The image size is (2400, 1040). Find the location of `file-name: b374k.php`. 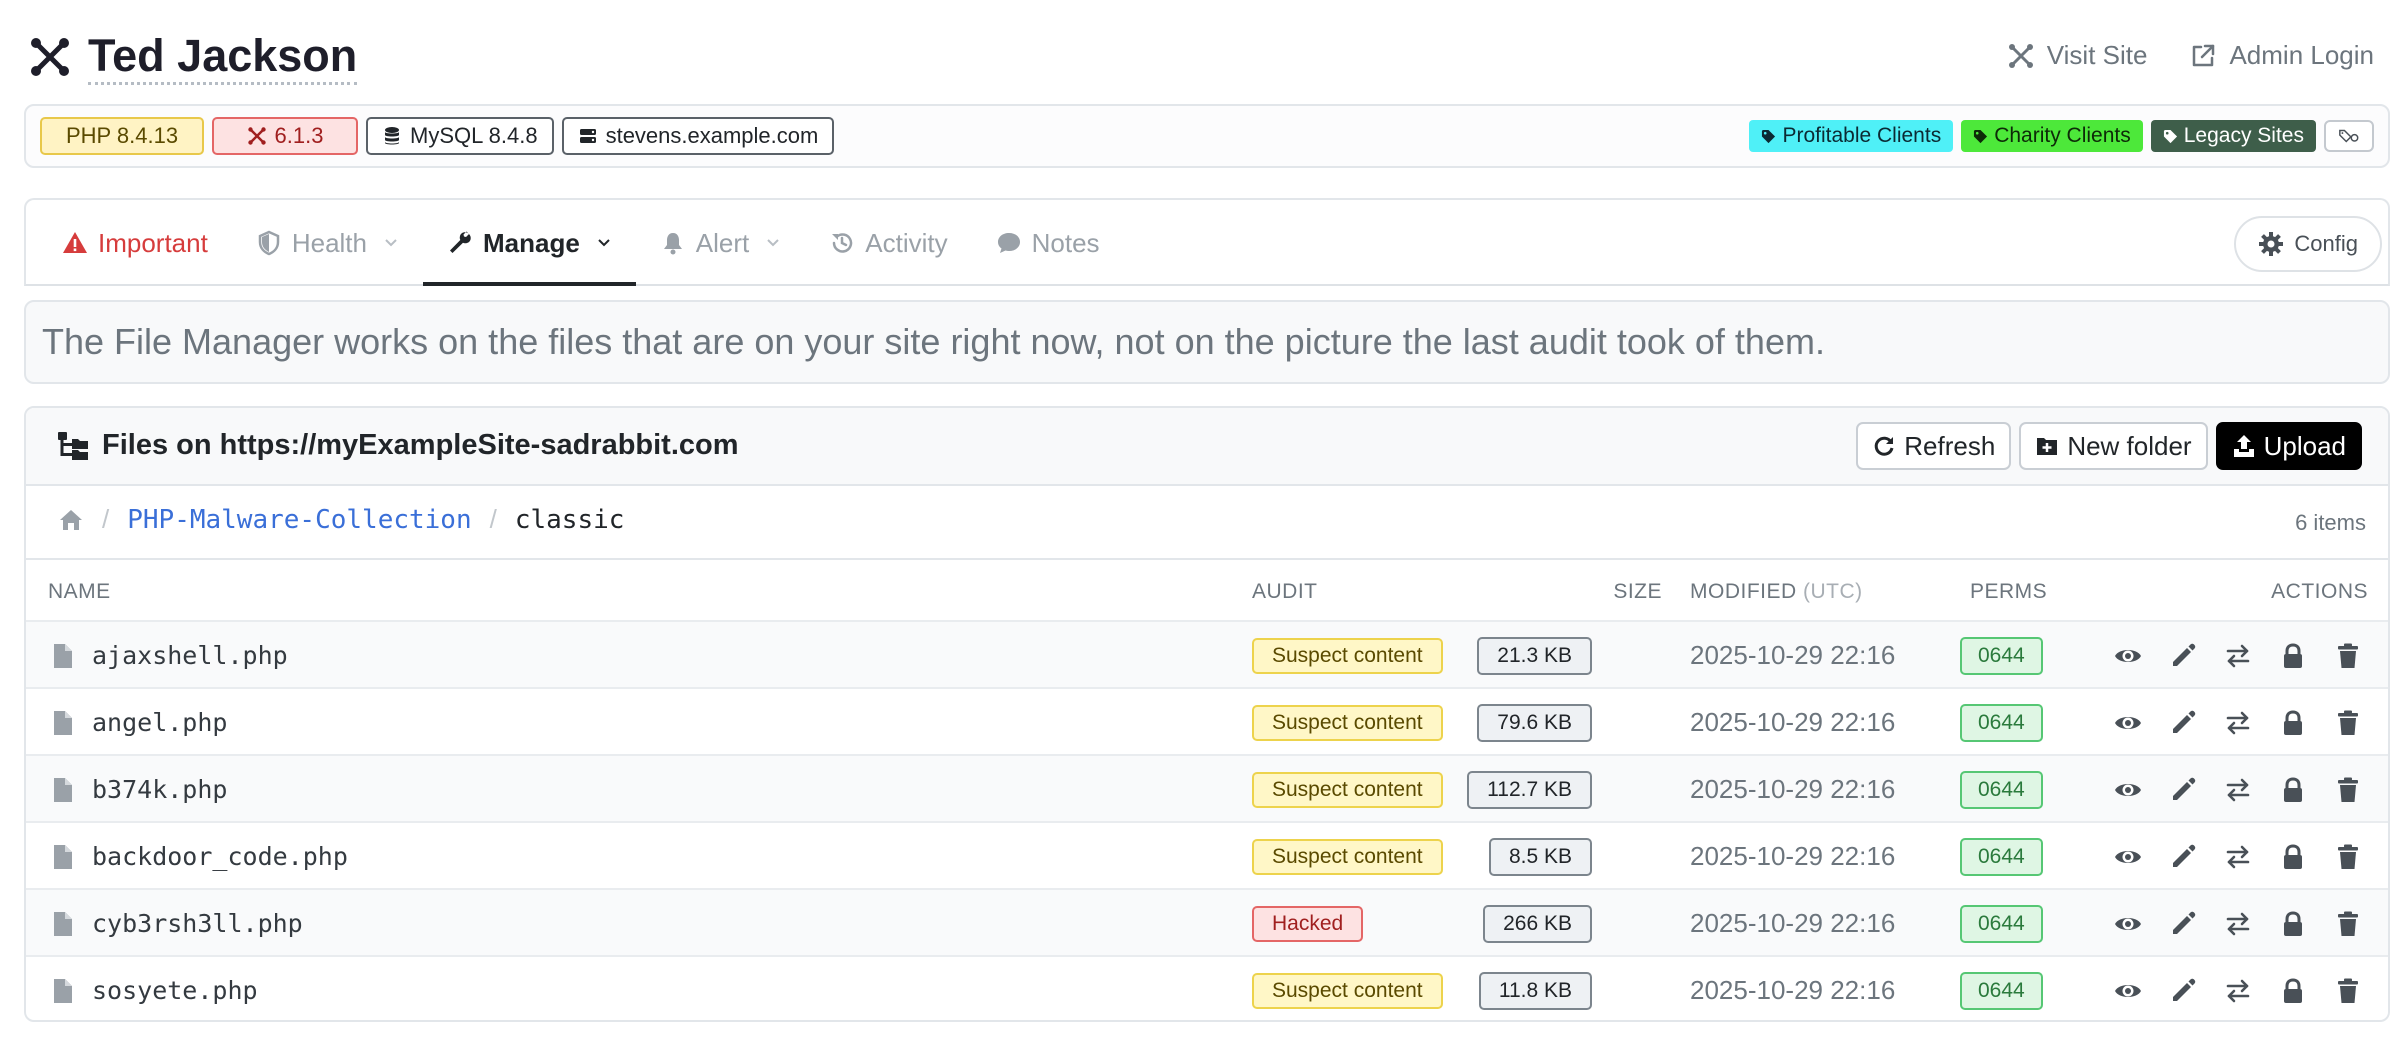

file-name: b374k.php is located at coordinates (159, 789).